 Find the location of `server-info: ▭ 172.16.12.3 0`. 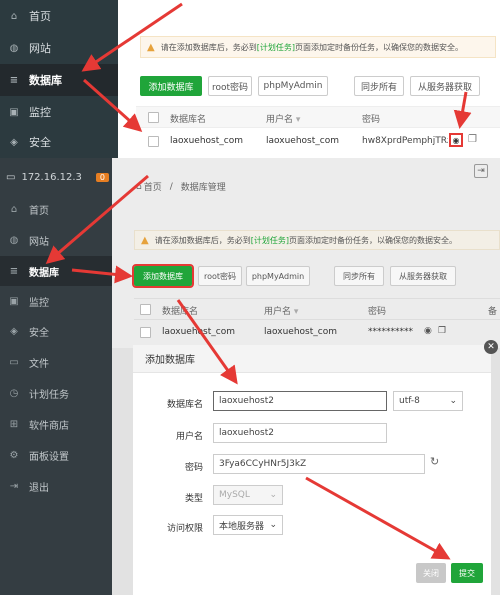

server-info: ▭ 172.16.12.3 0 is located at coordinates (56, 177).